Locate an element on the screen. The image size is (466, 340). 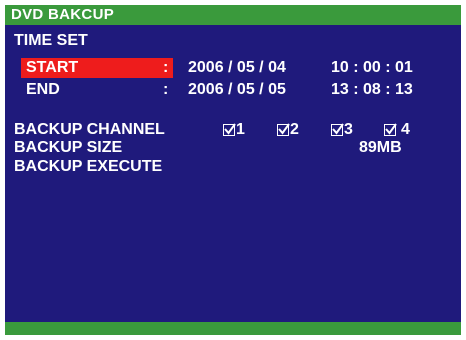
channel-4-label: 4 is located at coordinates (405, 129).